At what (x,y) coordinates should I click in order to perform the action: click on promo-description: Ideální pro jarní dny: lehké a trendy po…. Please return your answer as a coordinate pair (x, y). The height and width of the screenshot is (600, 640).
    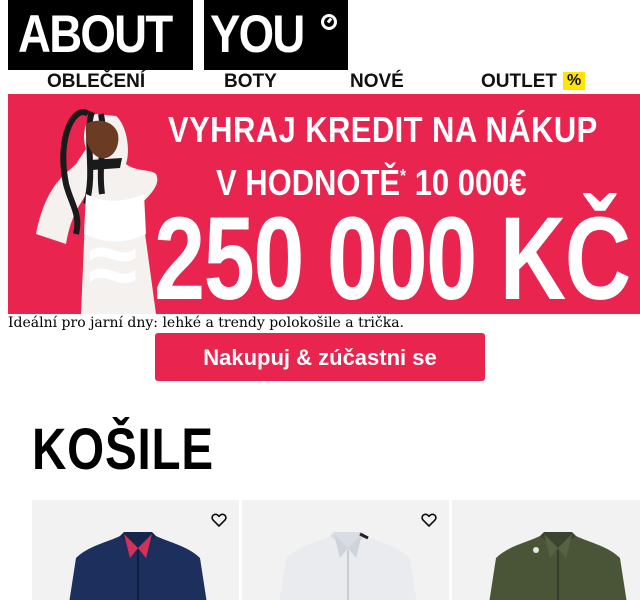
    Looking at the image, I should click on (206, 323).